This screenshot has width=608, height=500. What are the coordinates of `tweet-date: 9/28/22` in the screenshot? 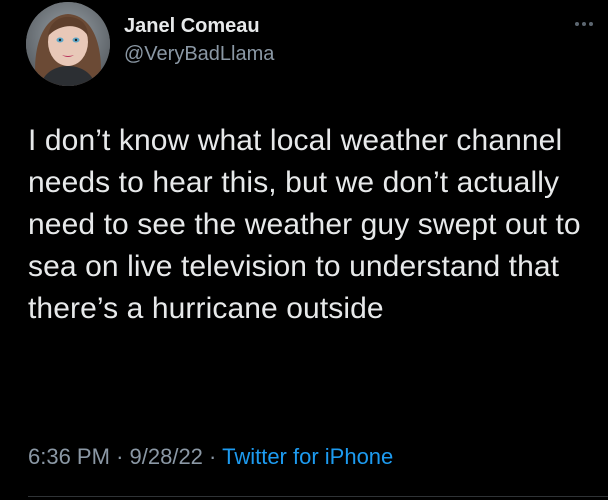 It's located at (166, 456).